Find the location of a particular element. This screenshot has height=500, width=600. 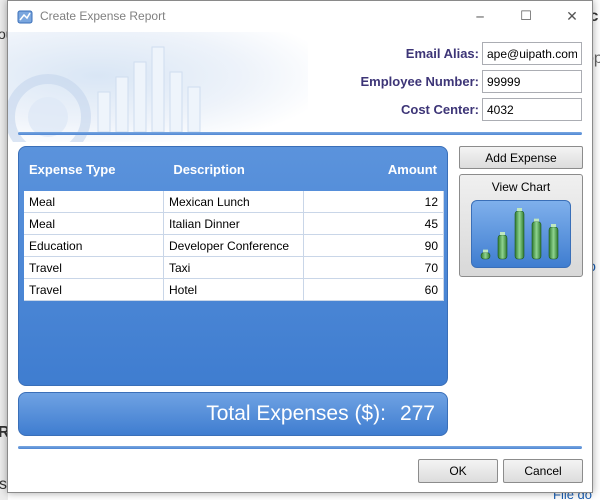

table-row: Meal Mexican Lunch 12 is located at coordinates (234, 202).